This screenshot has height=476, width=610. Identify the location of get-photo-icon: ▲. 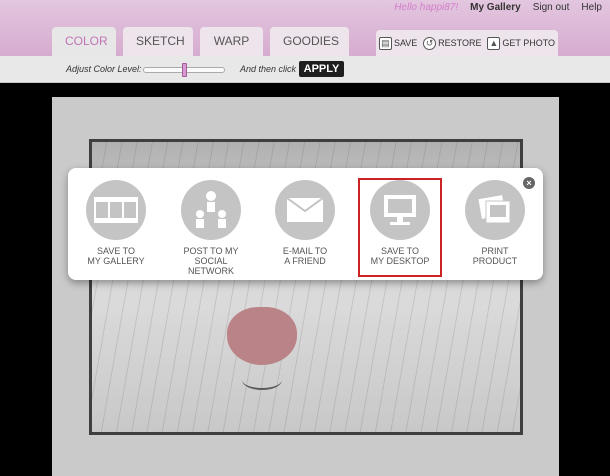
(494, 43).